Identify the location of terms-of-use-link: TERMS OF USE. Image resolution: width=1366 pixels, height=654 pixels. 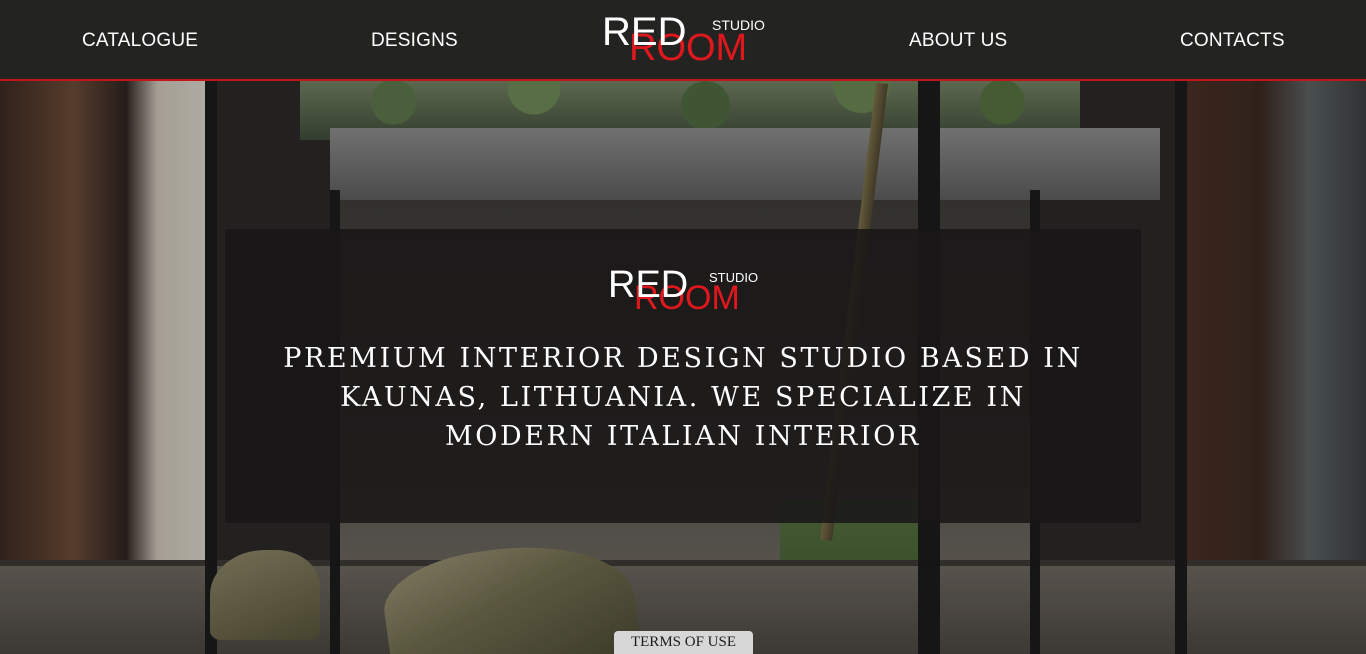
(683, 642).